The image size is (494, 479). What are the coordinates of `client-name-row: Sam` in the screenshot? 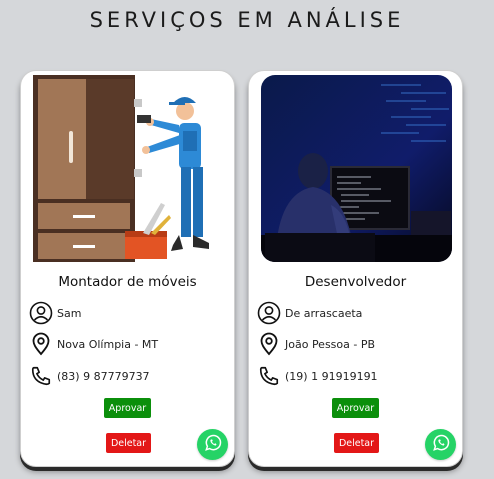 It's located at (54, 313).